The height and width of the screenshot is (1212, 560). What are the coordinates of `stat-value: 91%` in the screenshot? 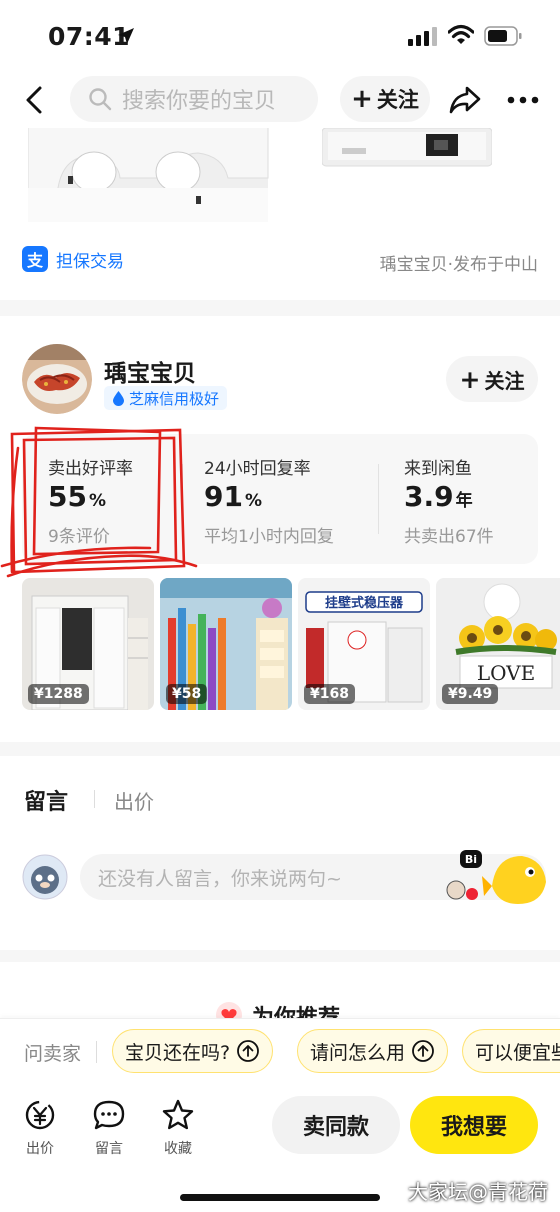 It's located at (233, 496).